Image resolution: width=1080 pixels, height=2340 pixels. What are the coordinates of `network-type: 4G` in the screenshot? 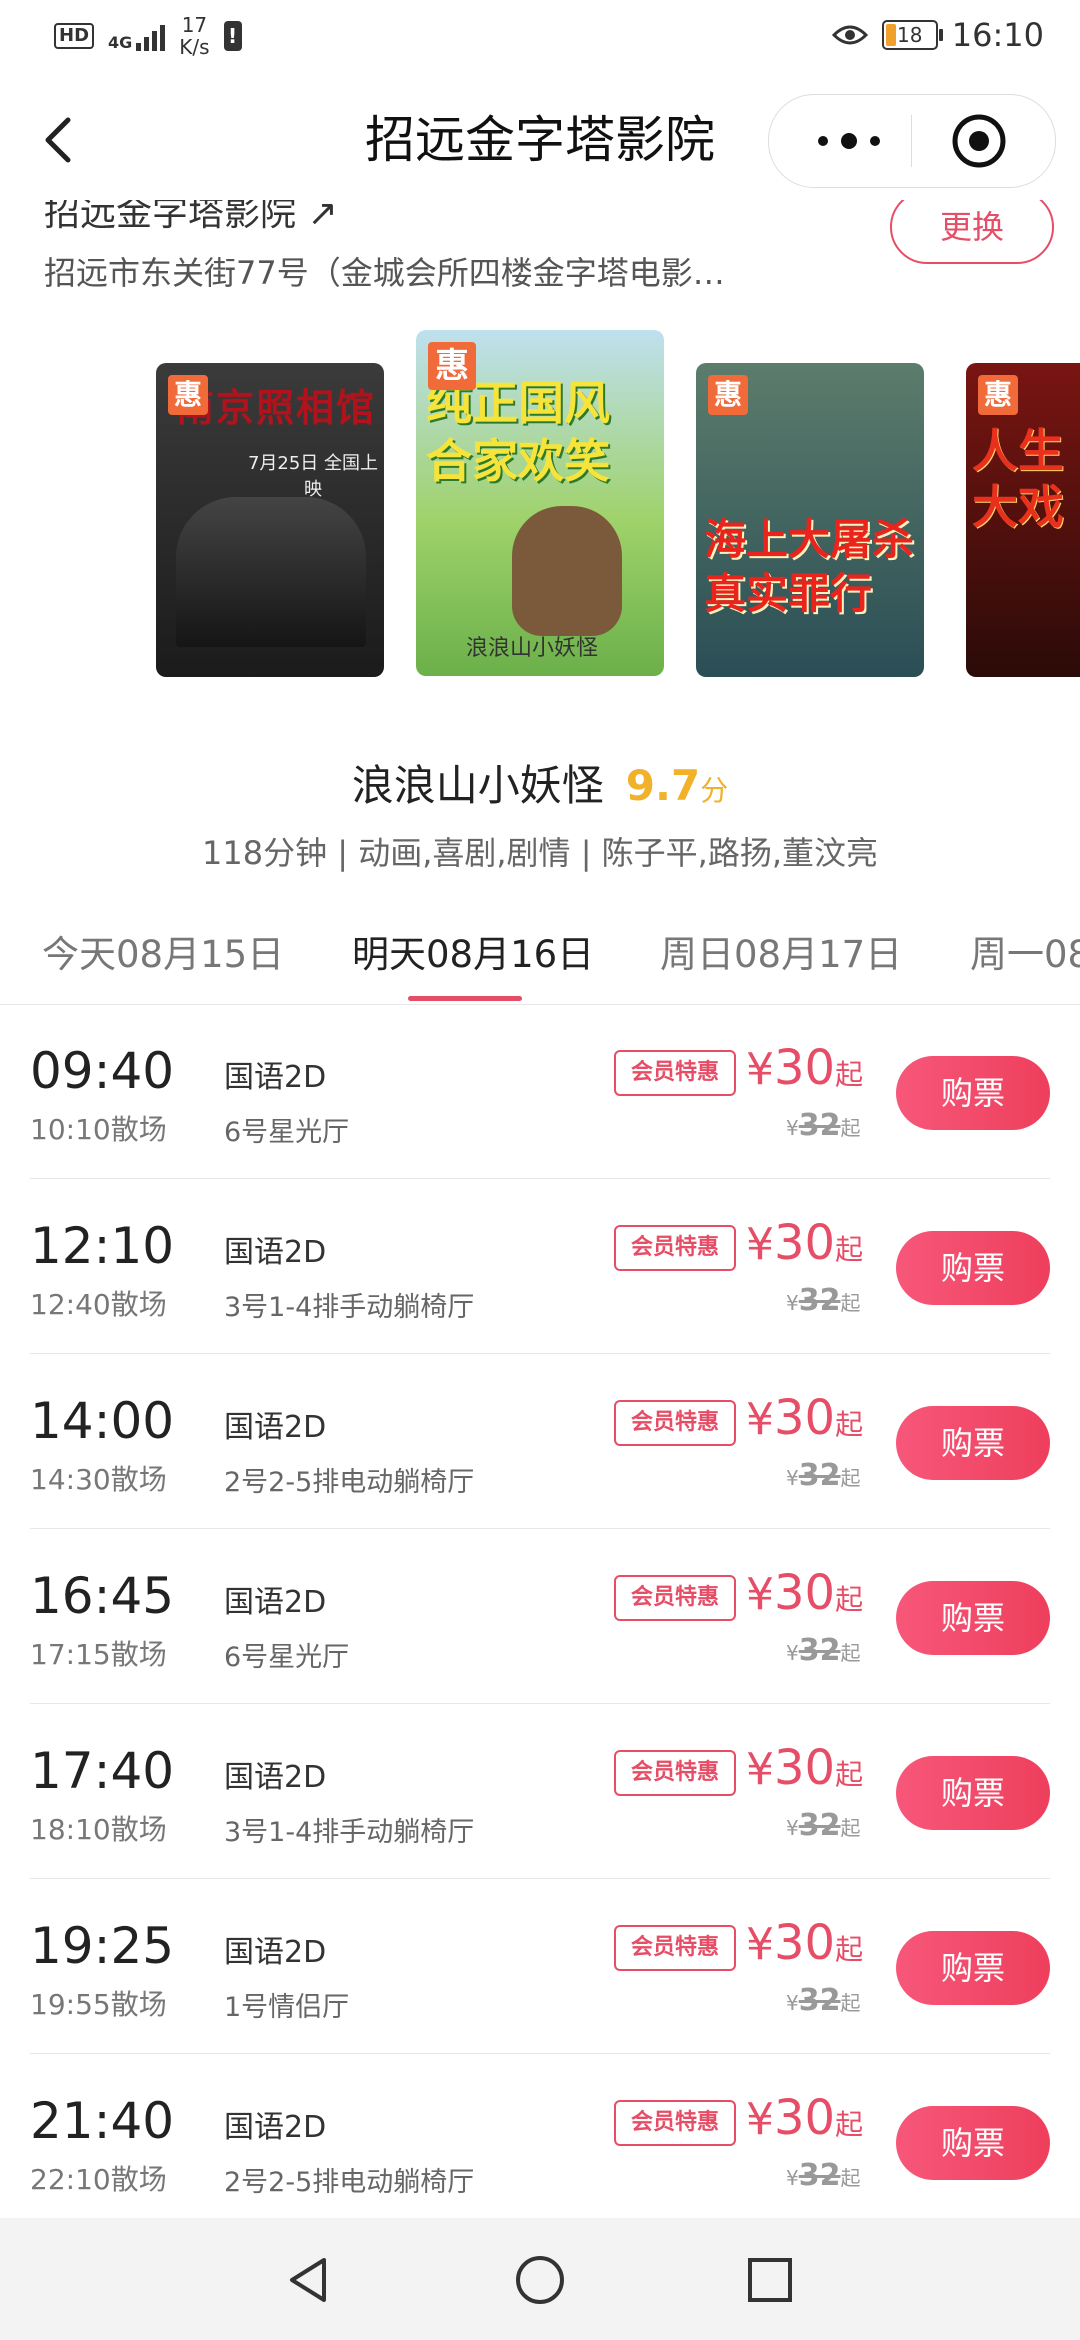 It's located at (120, 42).